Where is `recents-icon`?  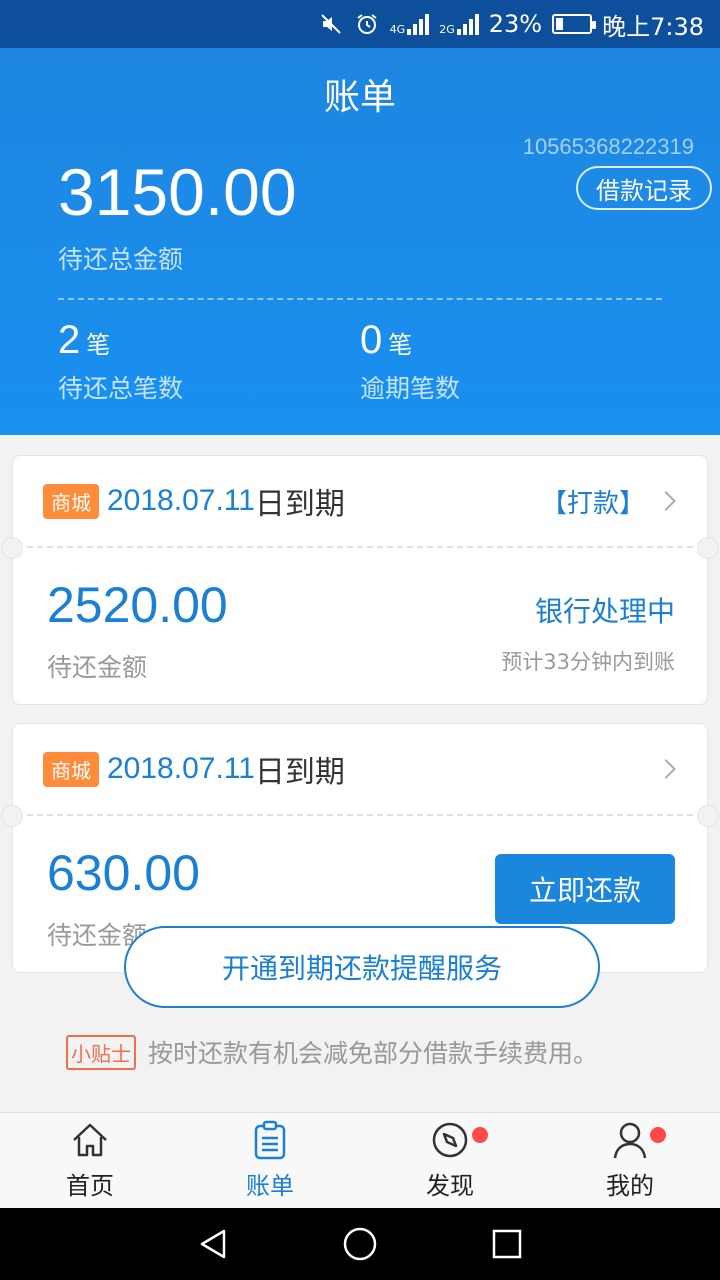
recents-icon is located at coordinates (507, 1244).